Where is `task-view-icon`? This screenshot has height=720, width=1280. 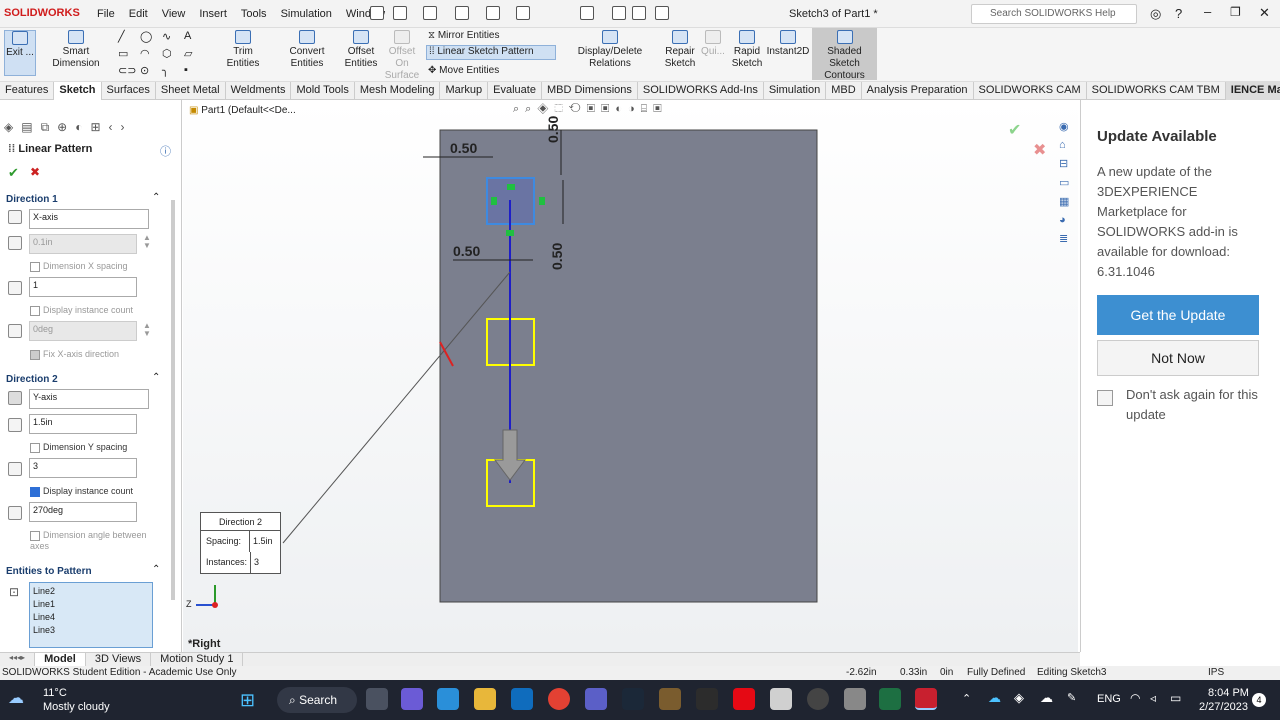 task-view-icon is located at coordinates (377, 699).